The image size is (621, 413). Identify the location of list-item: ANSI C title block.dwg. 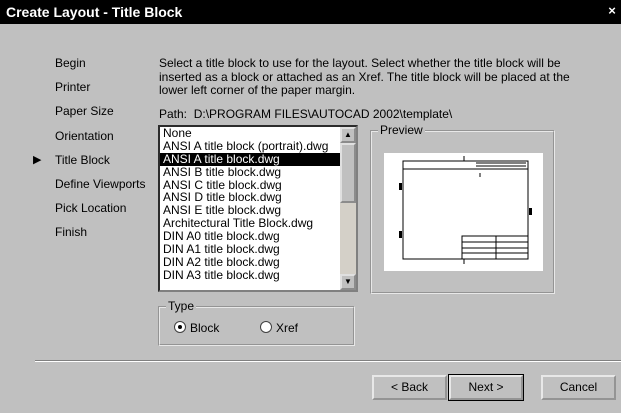
(250, 185).